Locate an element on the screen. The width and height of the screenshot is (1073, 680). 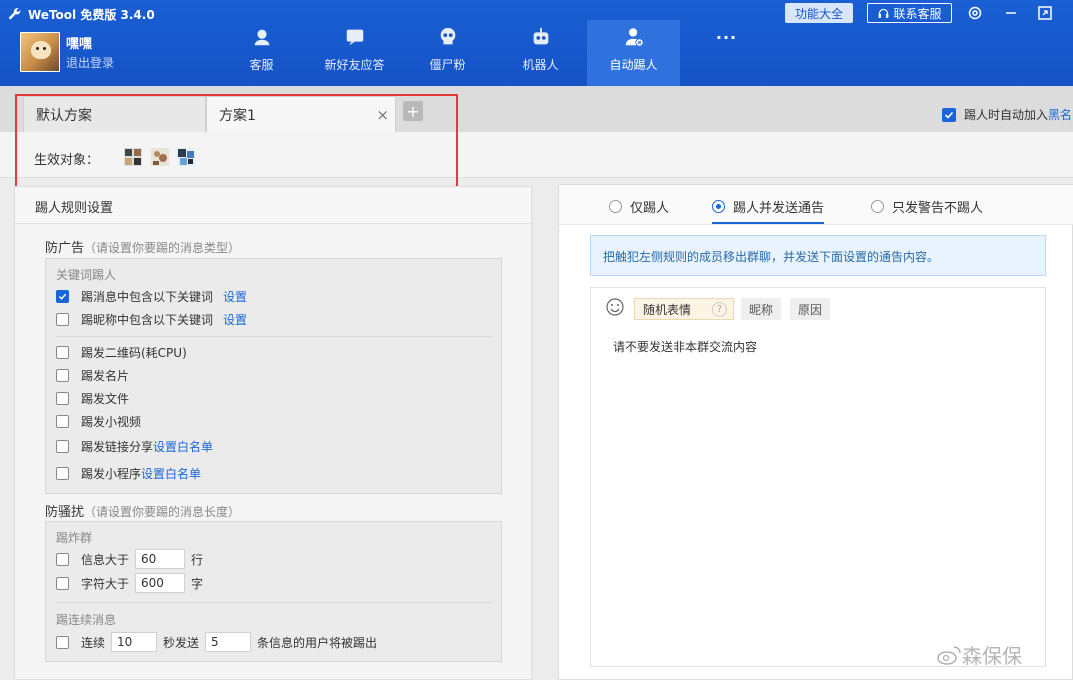
kick-rules-title: 踢人规则设置 is located at coordinates (273, 205).